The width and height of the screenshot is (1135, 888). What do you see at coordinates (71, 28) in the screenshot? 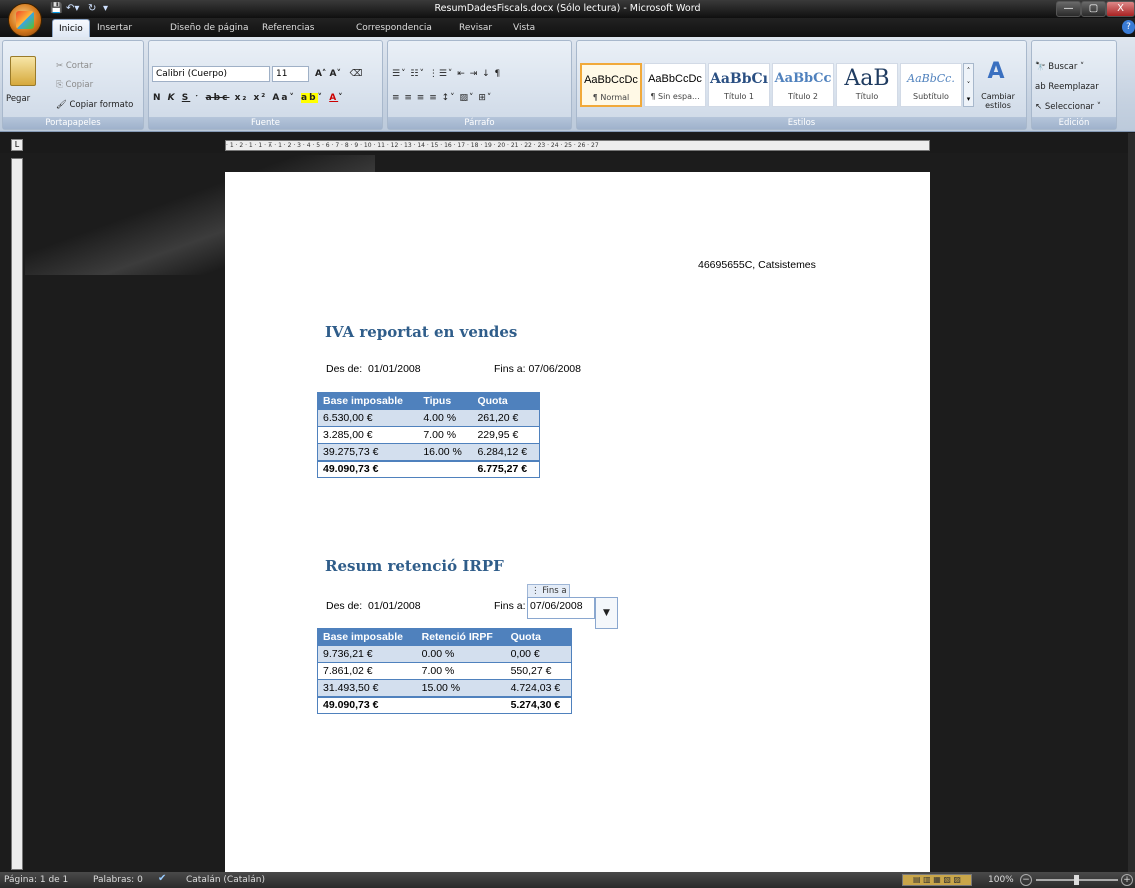
I see `tab-inicio: Inicio` at bounding box center [71, 28].